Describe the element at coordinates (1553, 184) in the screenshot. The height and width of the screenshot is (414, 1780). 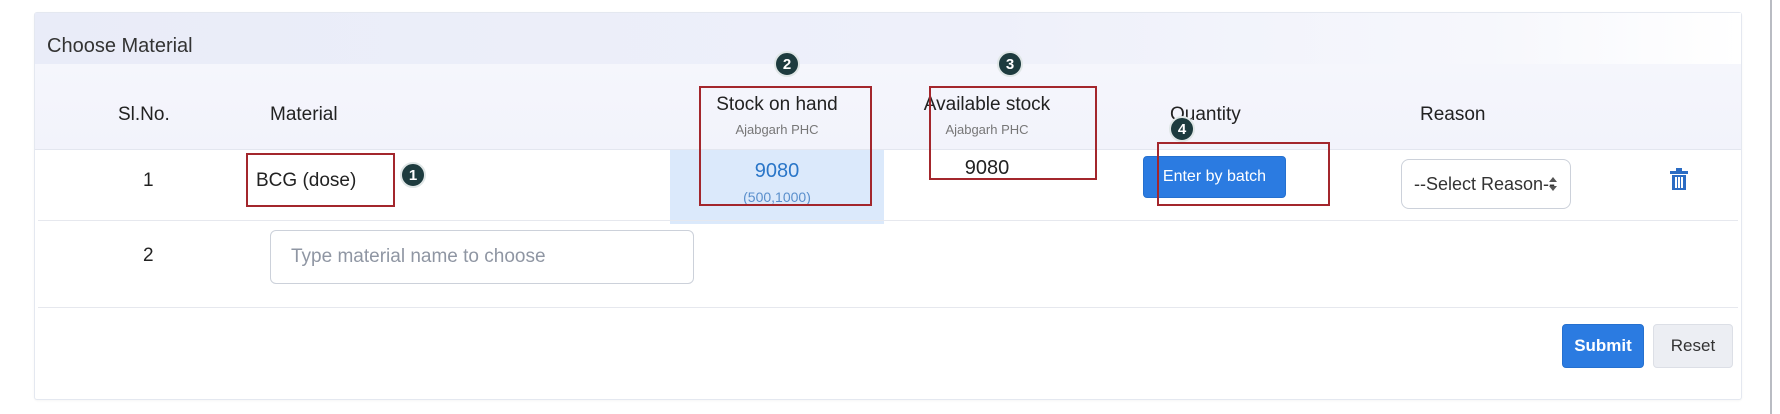
I see `select-arrows-icon` at that location.